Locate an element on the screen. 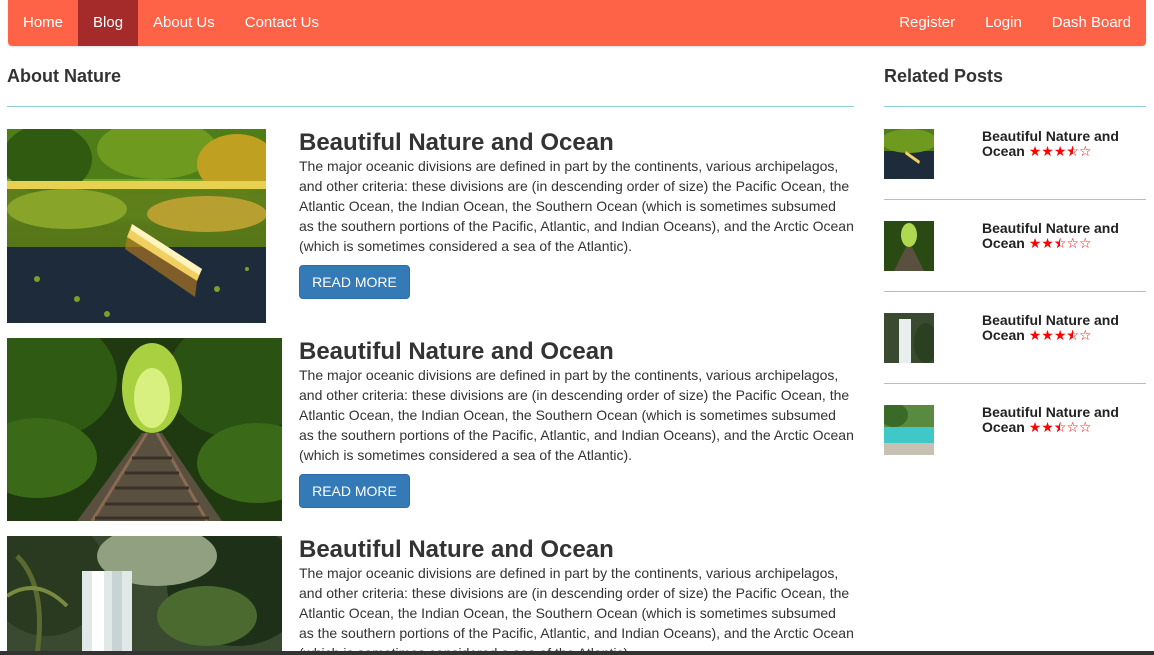 Image resolution: width=1154 pixels, height=655 pixels. nav-contact-us: Contact Us is located at coordinates (282, 23).